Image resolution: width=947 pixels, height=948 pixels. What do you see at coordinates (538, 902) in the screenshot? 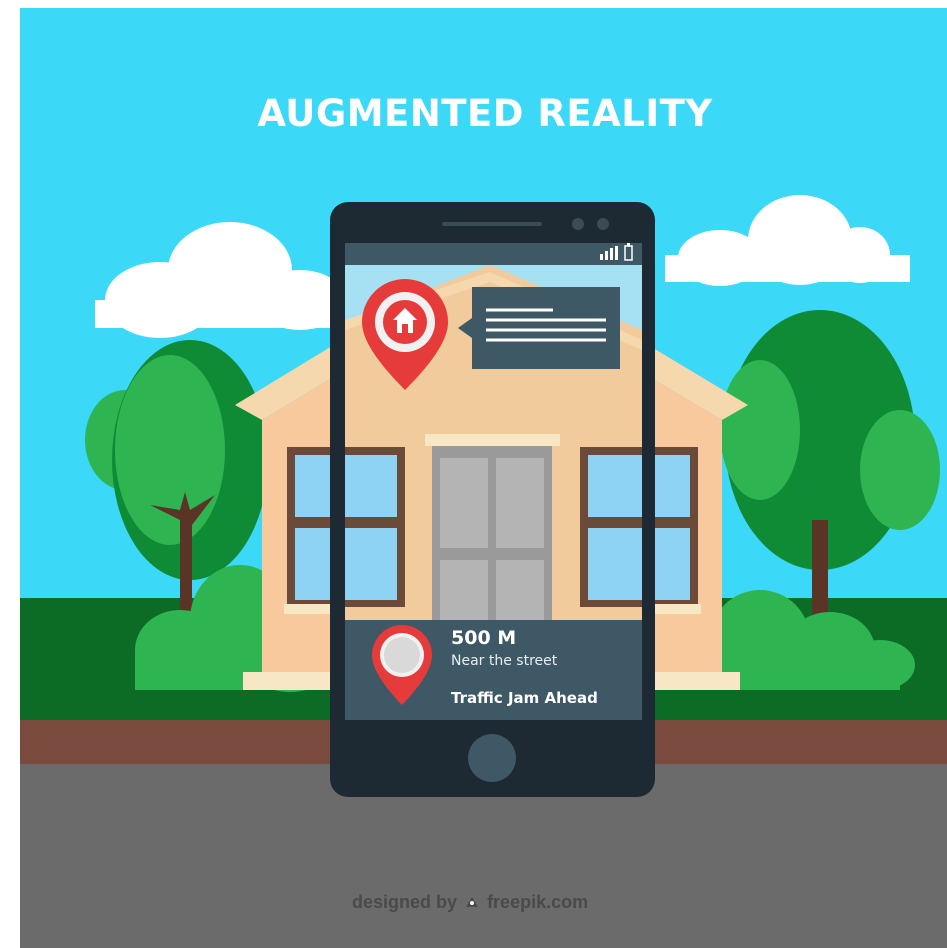
I see `credit-site: freepik.com` at bounding box center [538, 902].